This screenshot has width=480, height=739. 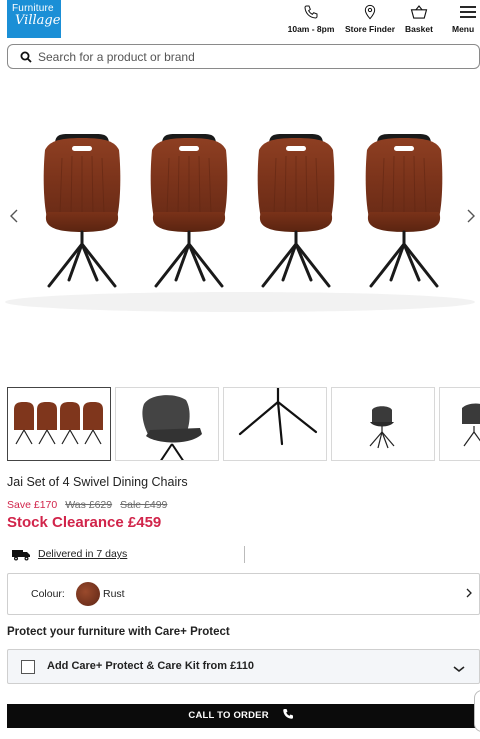 I want to click on gallery-next-button, so click(x=471, y=217).